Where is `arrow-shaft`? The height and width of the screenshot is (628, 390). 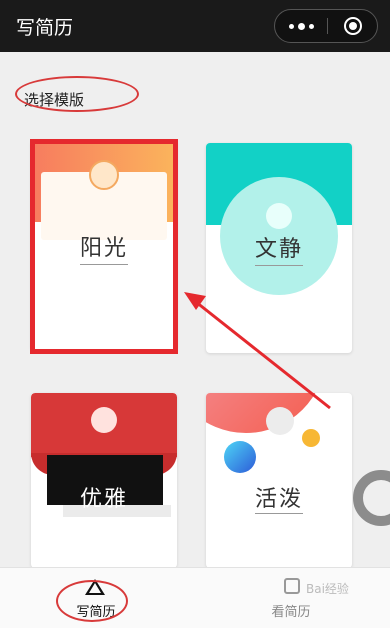
arrow-shaft is located at coordinates (263, 355).